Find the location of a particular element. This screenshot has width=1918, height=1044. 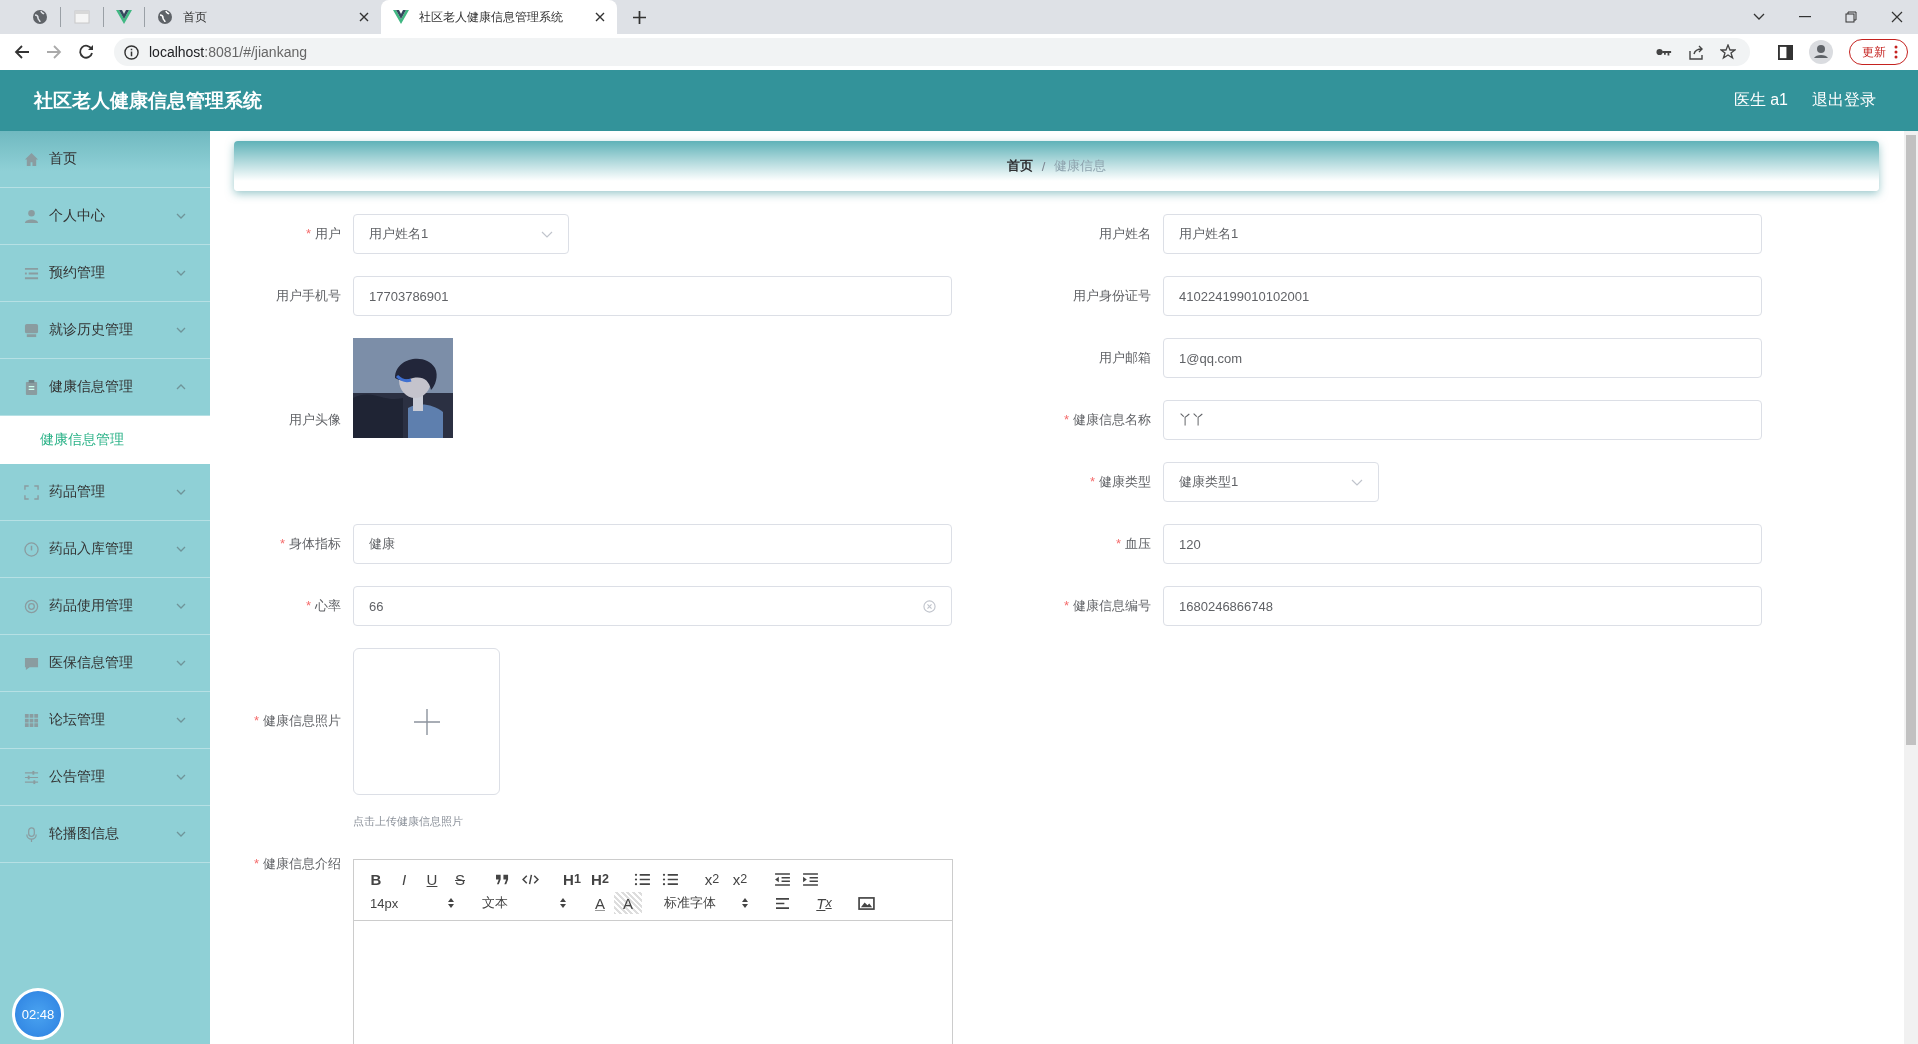

field-label: 用户身份证号 is located at coordinates (1112, 296).